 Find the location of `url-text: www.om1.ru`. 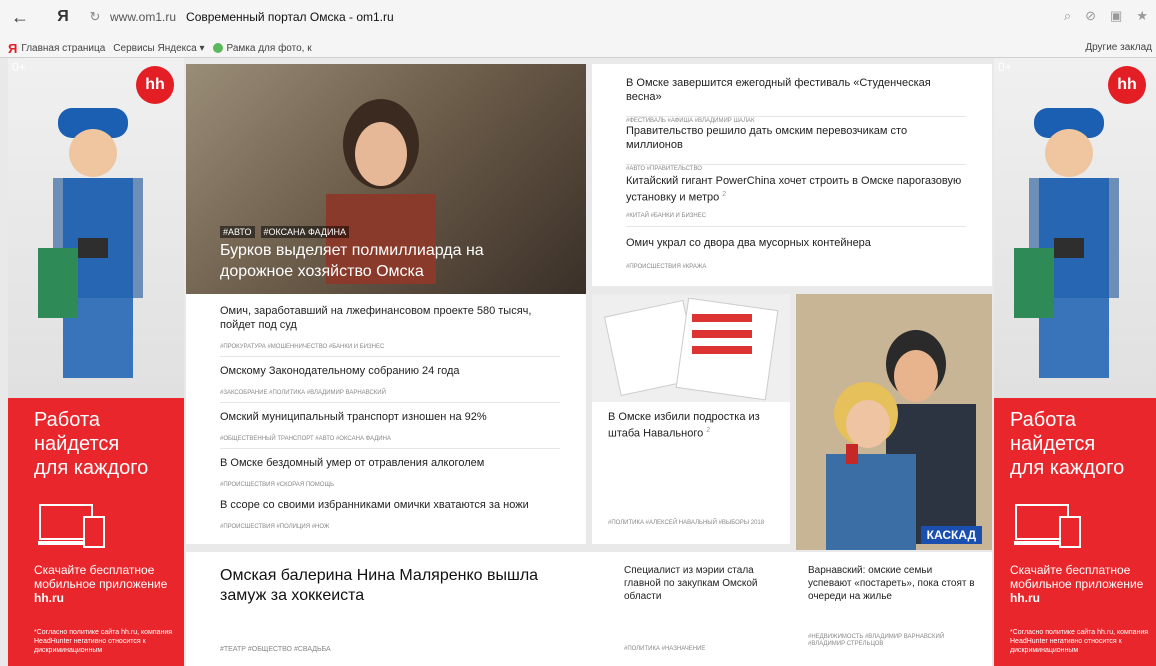

url-text: www.om1.ru is located at coordinates (143, 17).